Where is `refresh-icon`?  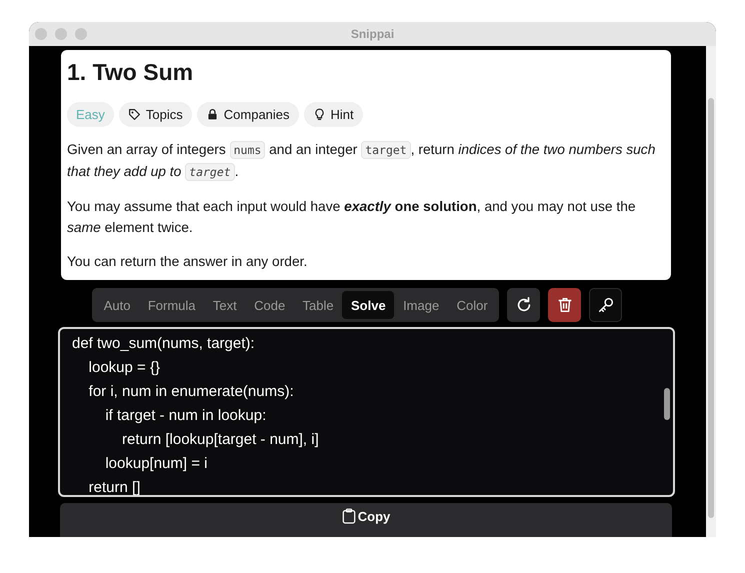 refresh-icon is located at coordinates (523, 305).